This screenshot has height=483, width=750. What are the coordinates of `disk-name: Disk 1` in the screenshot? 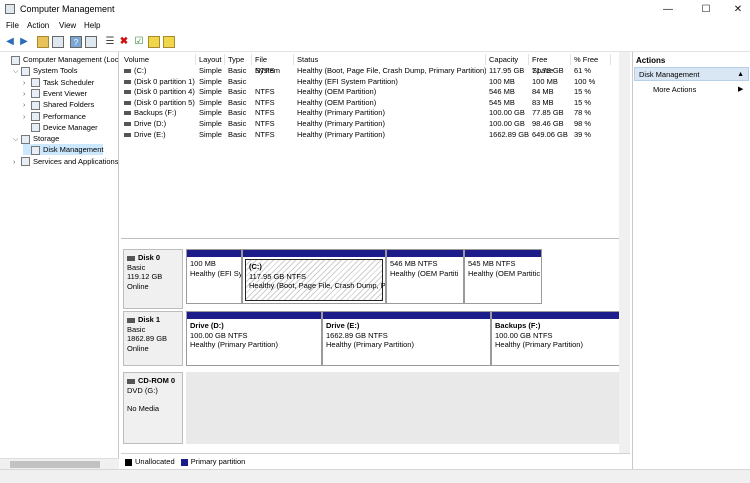 It's located at (149, 319).